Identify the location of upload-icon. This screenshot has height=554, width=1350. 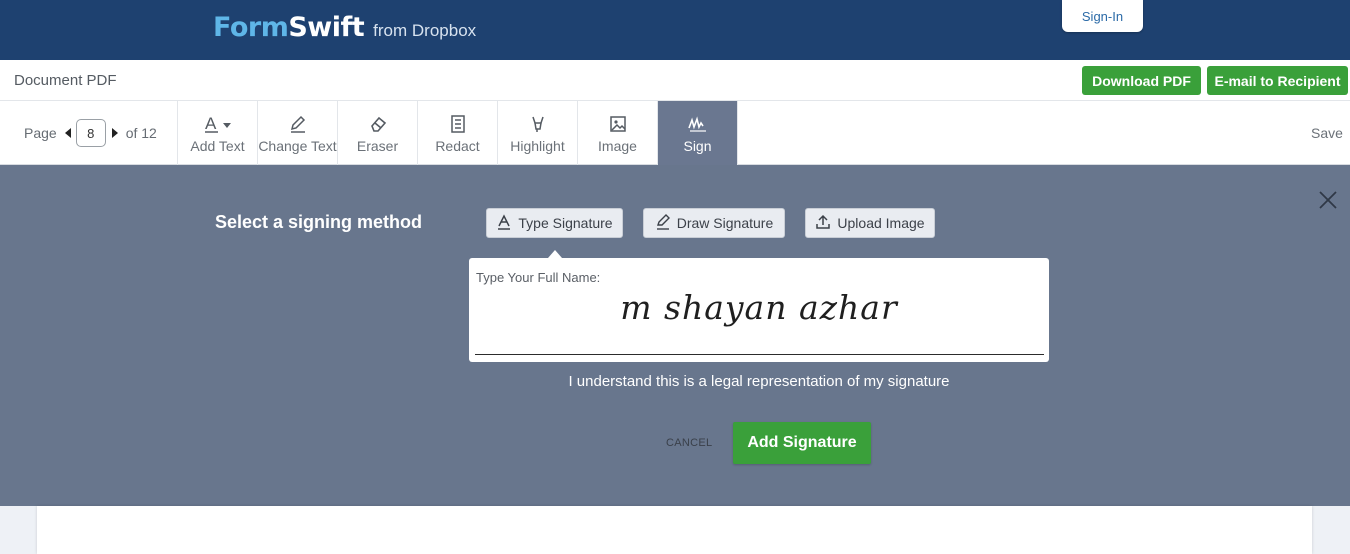
(823, 223).